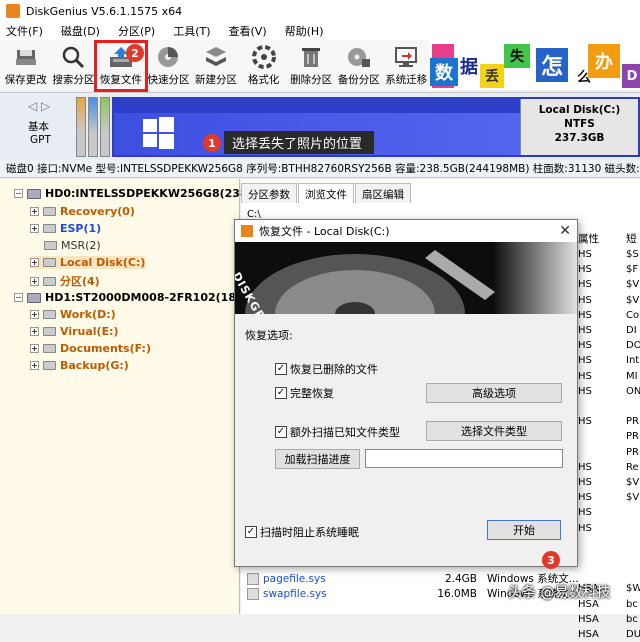  Describe the element at coordinates (457, 593) in the screenshot. I see `file-size: 16.0MB` at that location.